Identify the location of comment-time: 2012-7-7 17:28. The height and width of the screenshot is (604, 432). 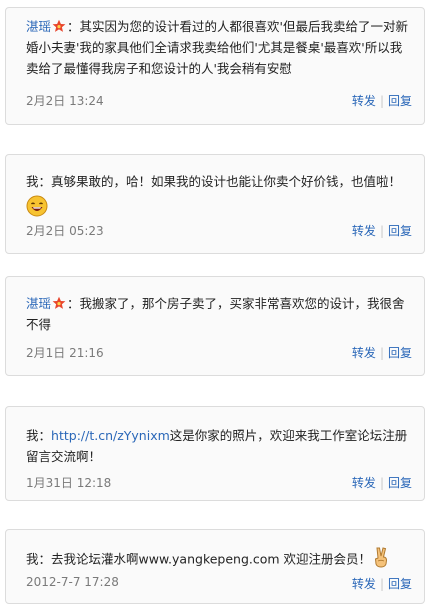
(72, 582).